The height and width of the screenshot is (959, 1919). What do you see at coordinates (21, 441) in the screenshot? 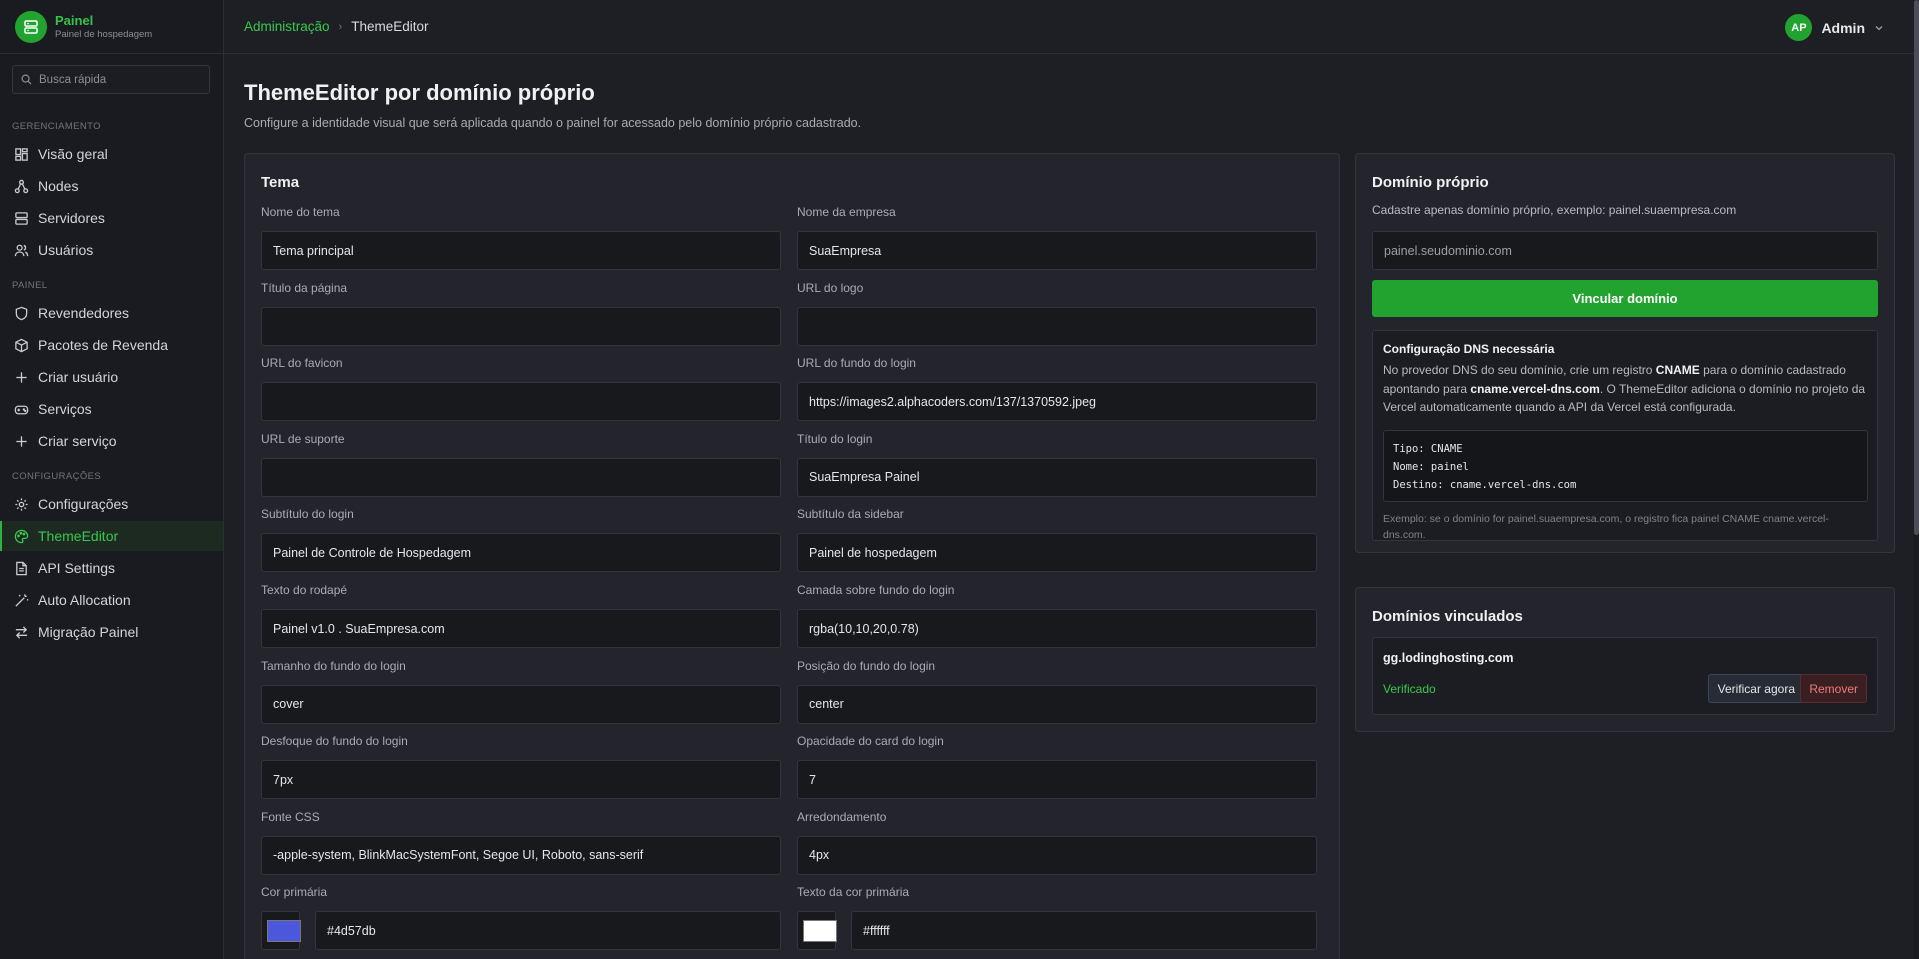
I see `plus-icon` at bounding box center [21, 441].